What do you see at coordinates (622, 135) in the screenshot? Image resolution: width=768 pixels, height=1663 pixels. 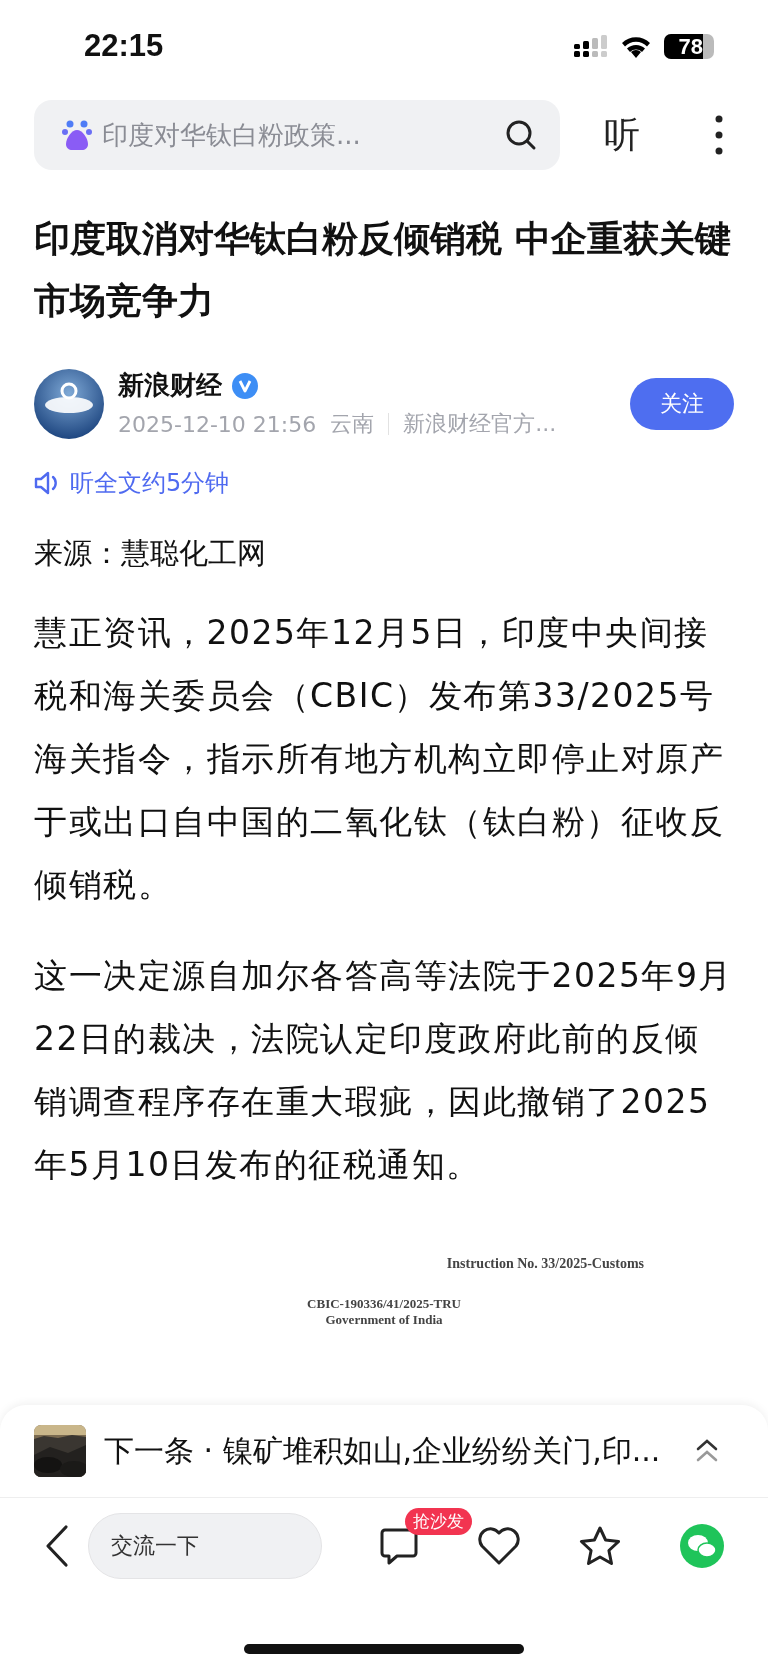 I see `listen-button: 听` at bounding box center [622, 135].